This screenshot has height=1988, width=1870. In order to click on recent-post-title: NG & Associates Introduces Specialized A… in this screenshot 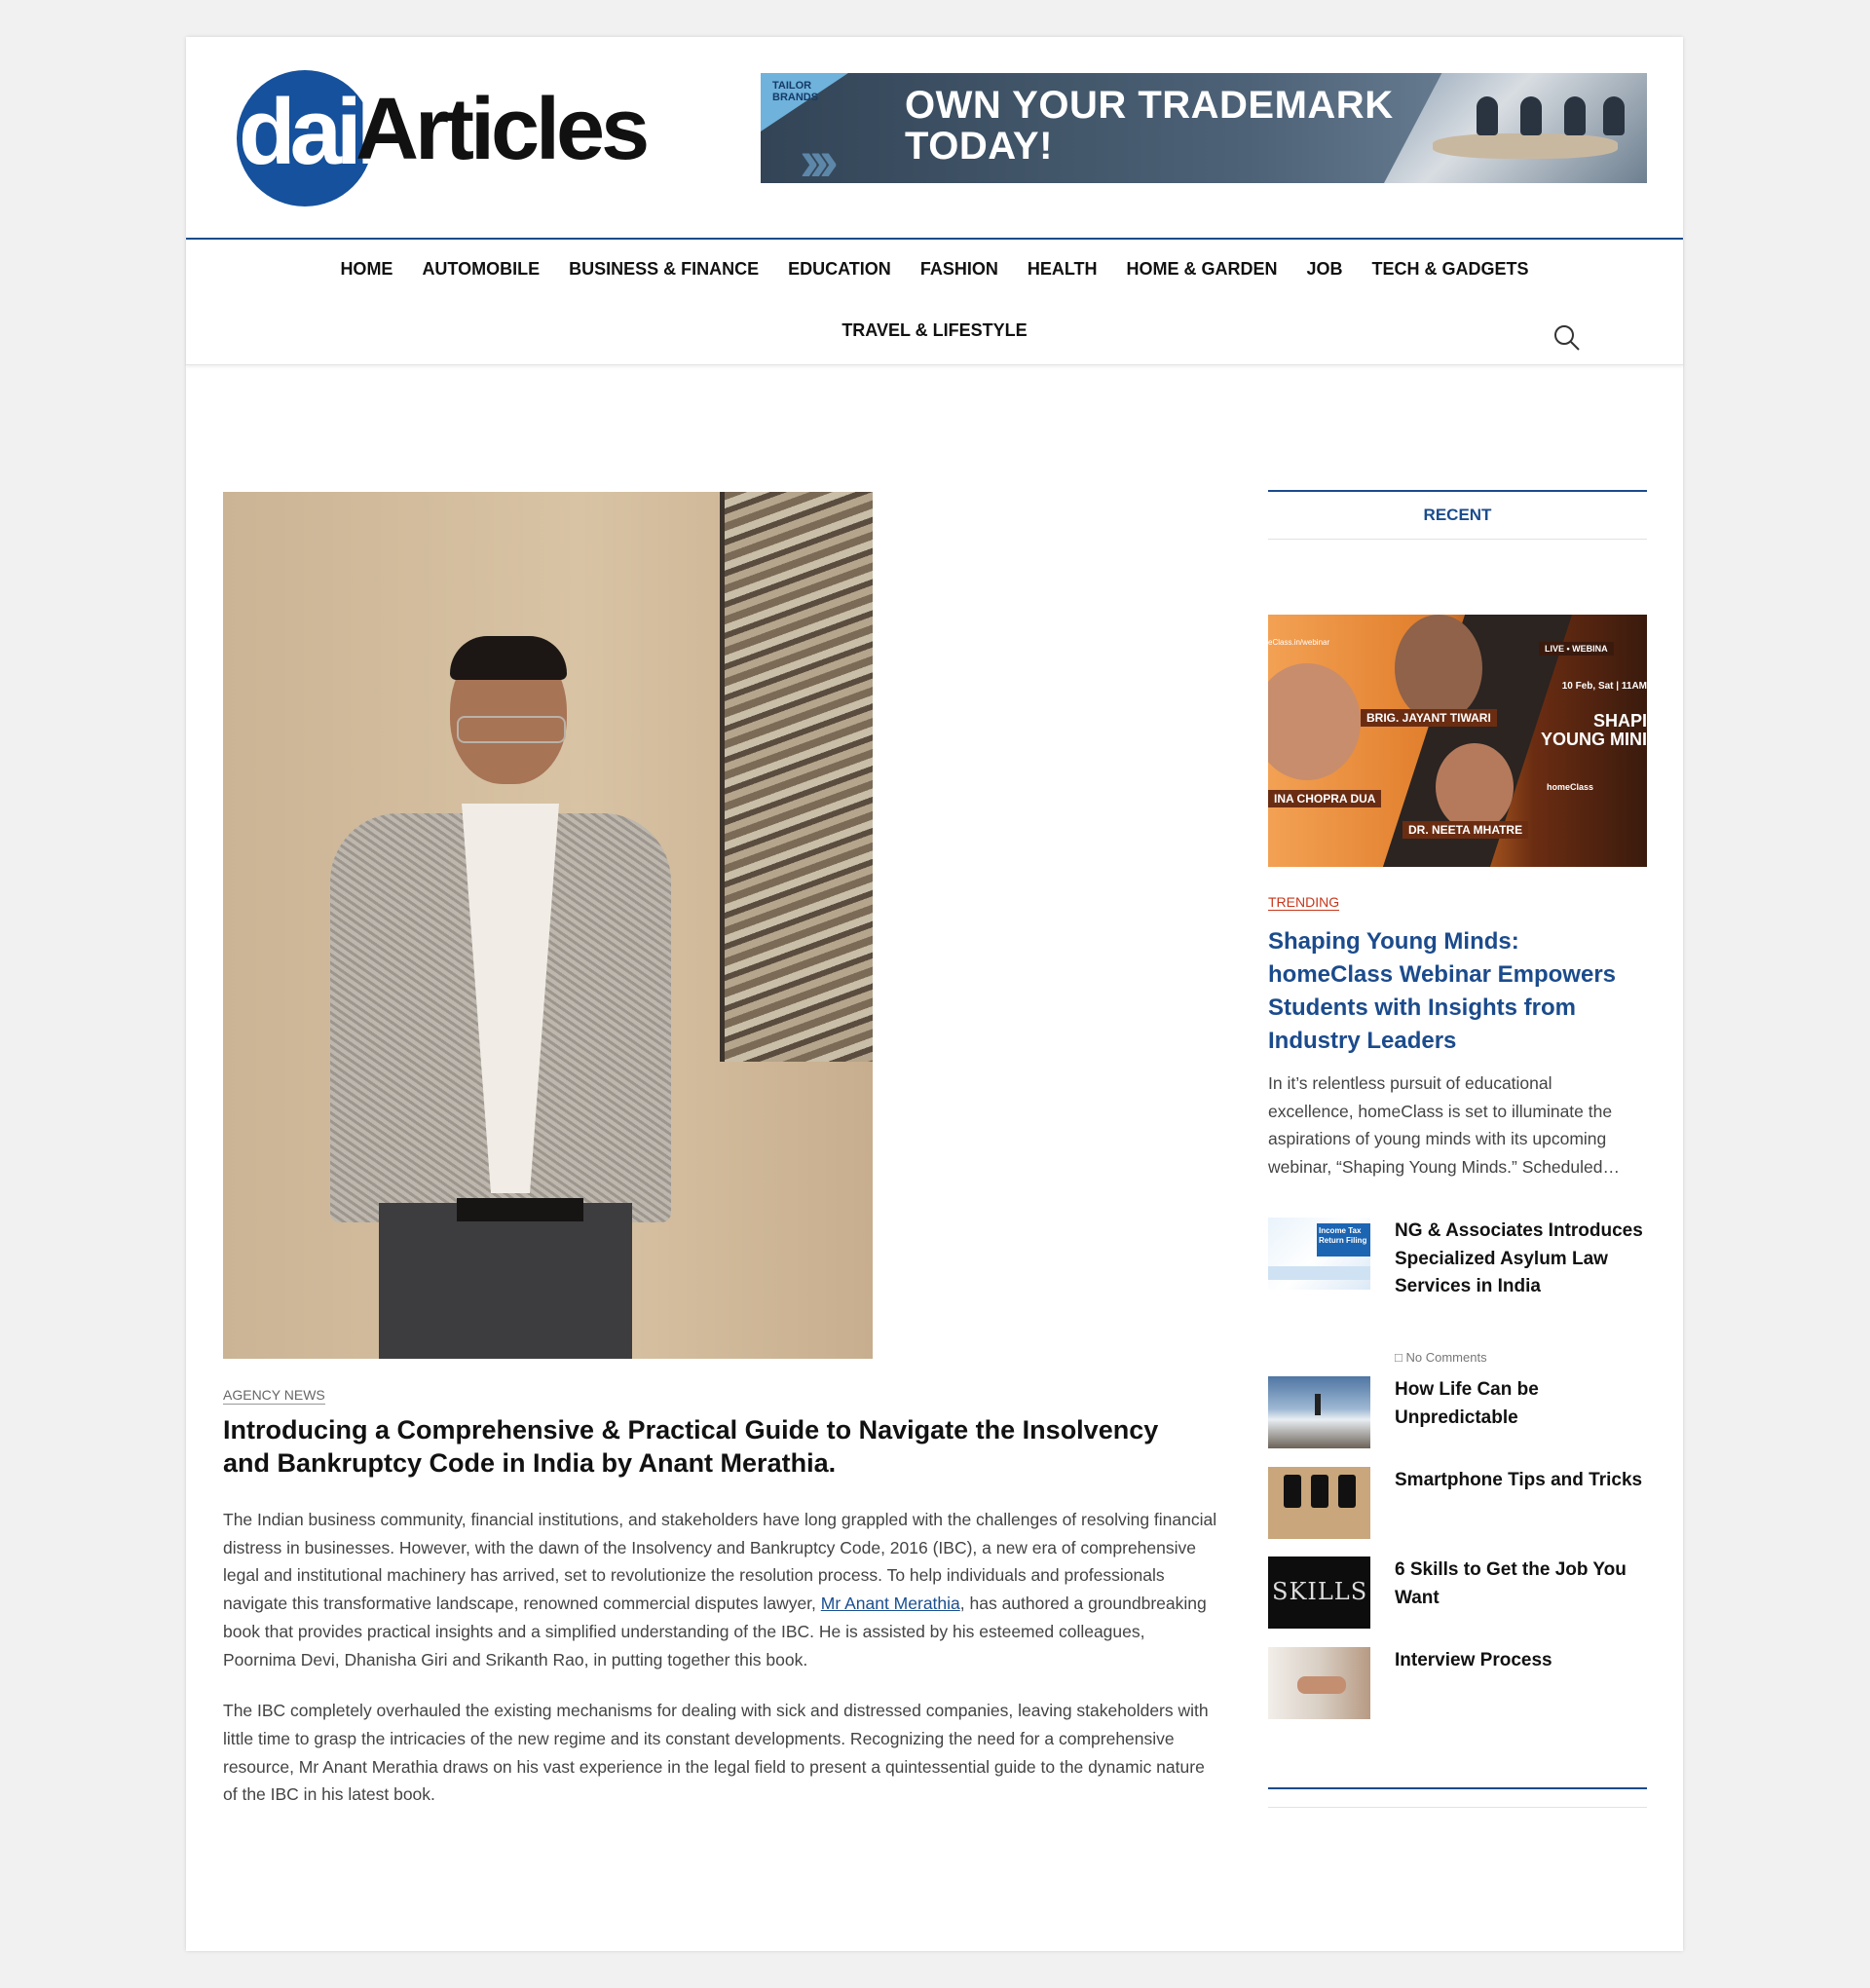, I will do `click(1519, 1259)`.